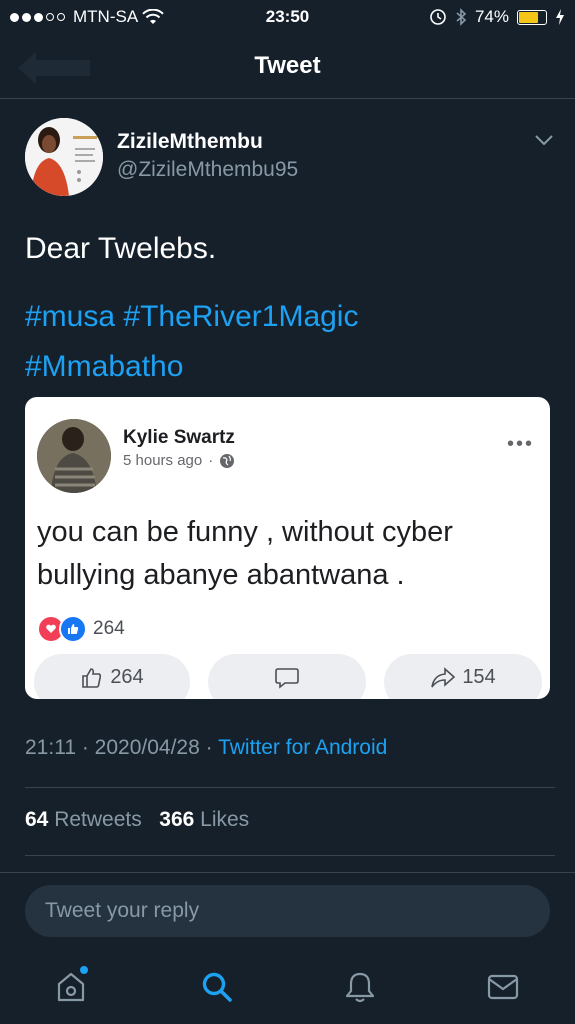 Image resolution: width=575 pixels, height=1024 pixels. Describe the element at coordinates (302, 747) in the screenshot. I see `tweet-source-link: Twitter for Android` at that location.